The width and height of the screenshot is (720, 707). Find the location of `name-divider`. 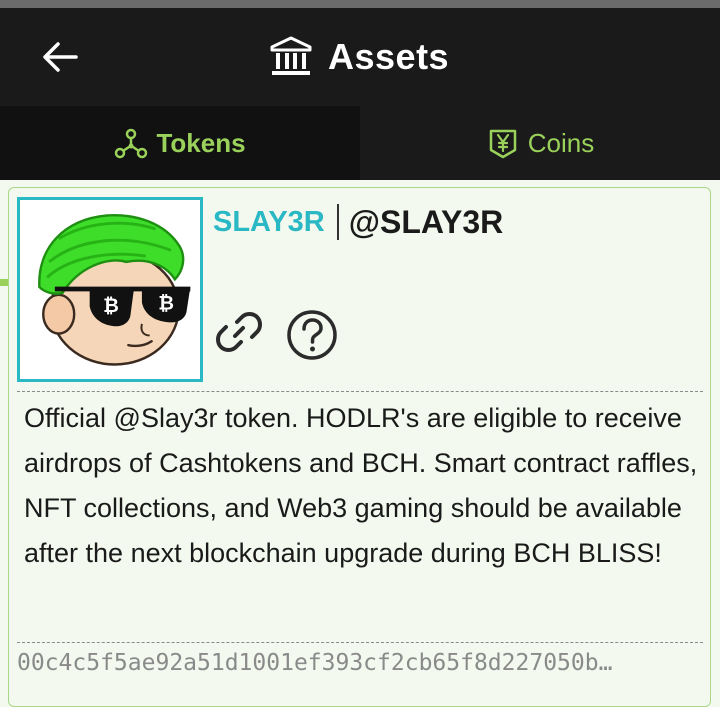

name-divider is located at coordinates (337, 222).